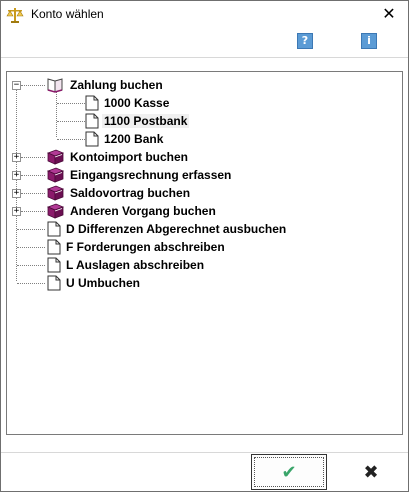 Image resolution: width=409 pixels, height=492 pixels. What do you see at coordinates (16, 85) in the screenshot?
I see `collapse-toggle: −` at bounding box center [16, 85].